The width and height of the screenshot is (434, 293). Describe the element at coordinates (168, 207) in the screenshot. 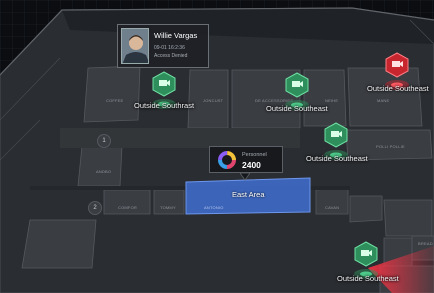

I see `room-label: TOMMY` at that location.